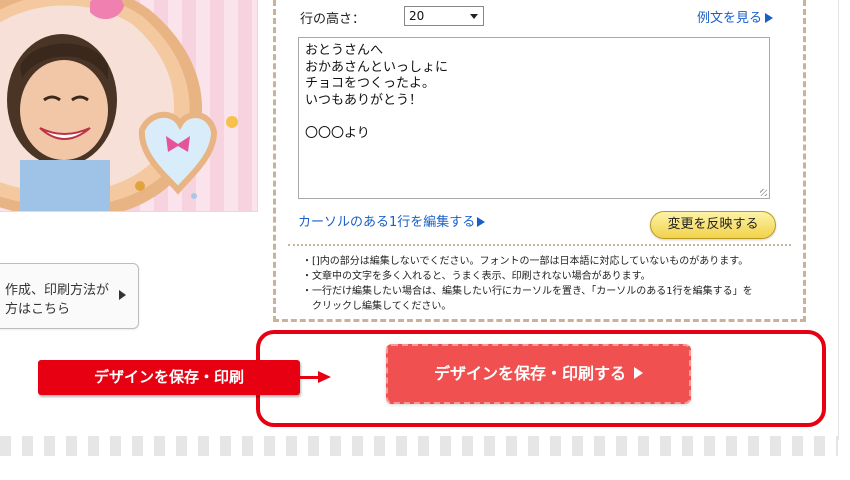 The width and height of the screenshot is (850, 480). I want to click on message-line: おとうさんへ, so click(344, 50).